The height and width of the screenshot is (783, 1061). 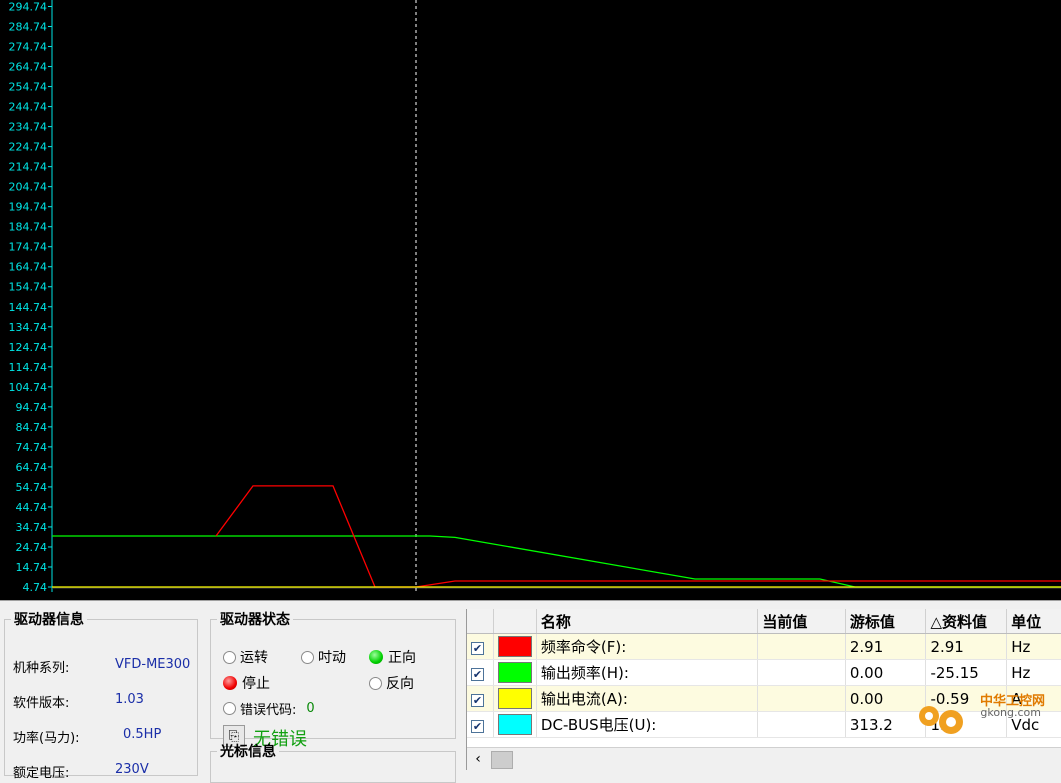 What do you see at coordinates (35, 587) in the screenshot?
I see `y-tick-label: 4.74` at bounding box center [35, 587].